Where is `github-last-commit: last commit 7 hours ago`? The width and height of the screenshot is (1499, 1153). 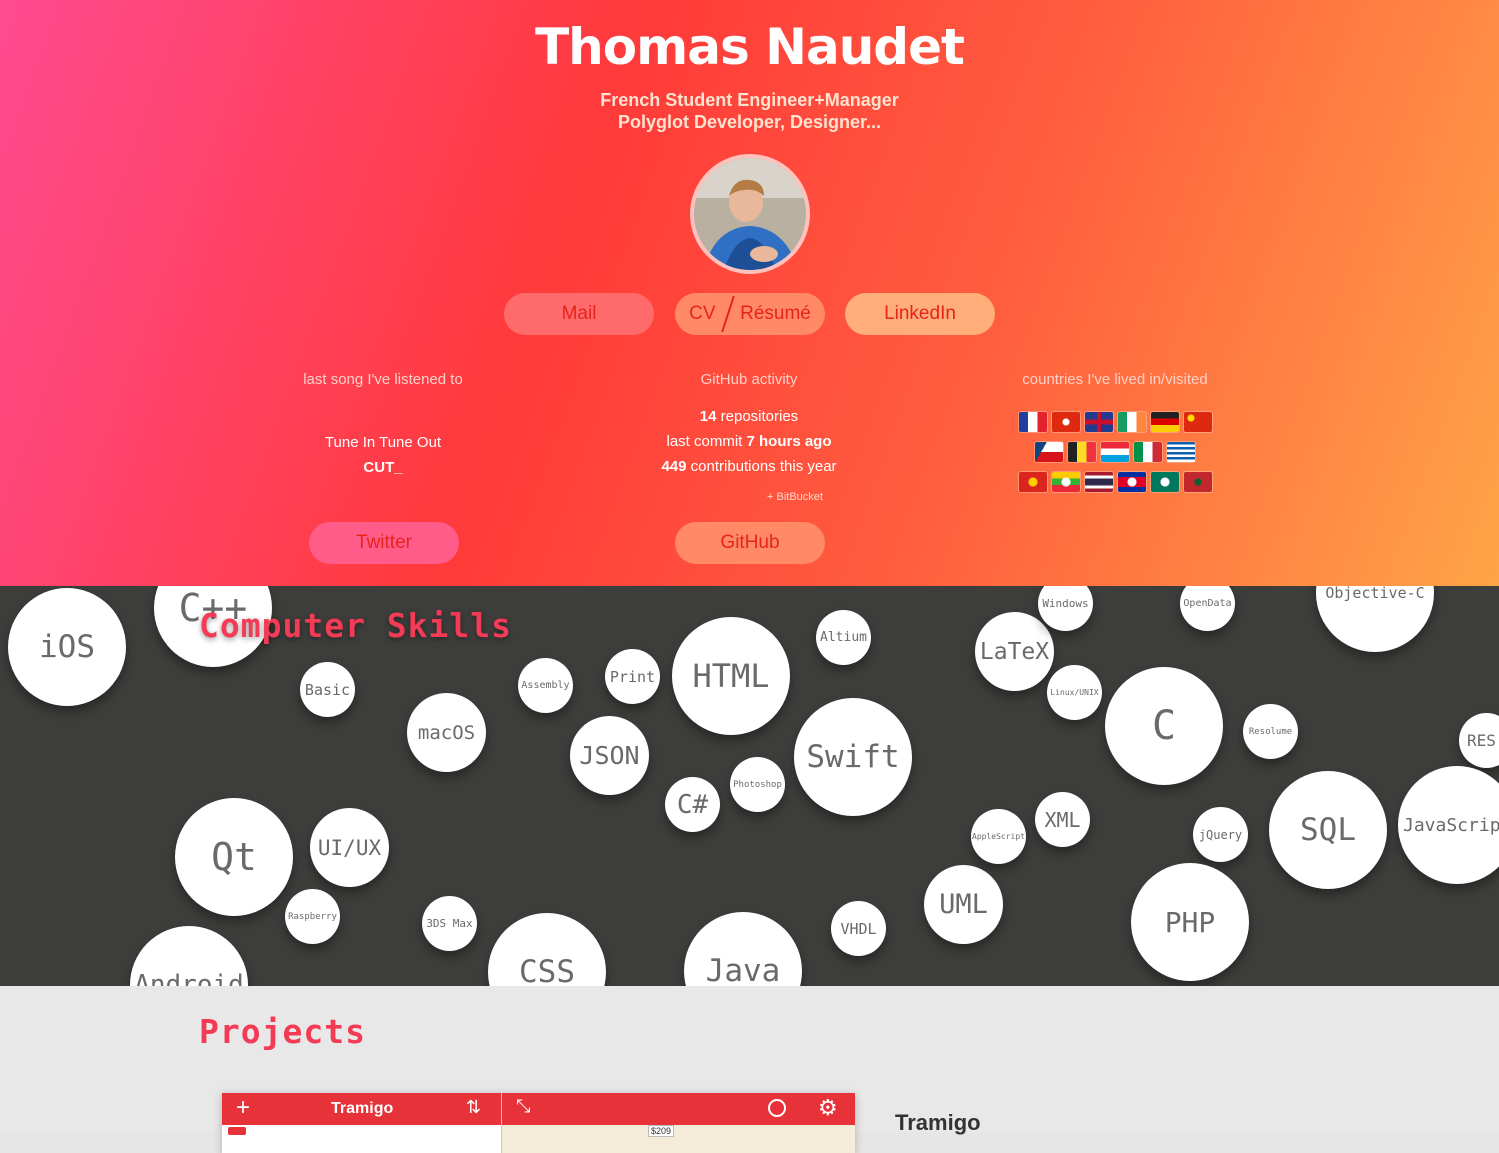
github-last-commit: last commit 7 hours ago is located at coordinates (749, 441).